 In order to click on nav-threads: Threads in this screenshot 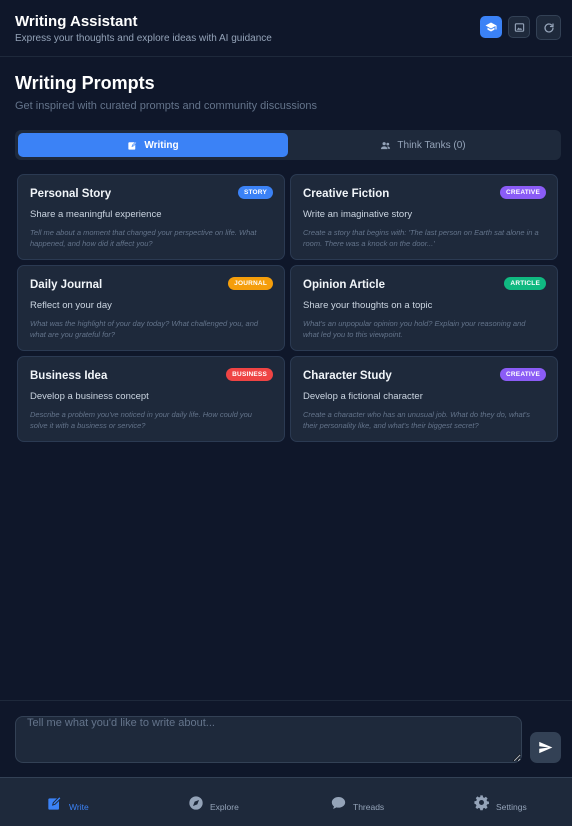, I will do `click(357, 802)`.